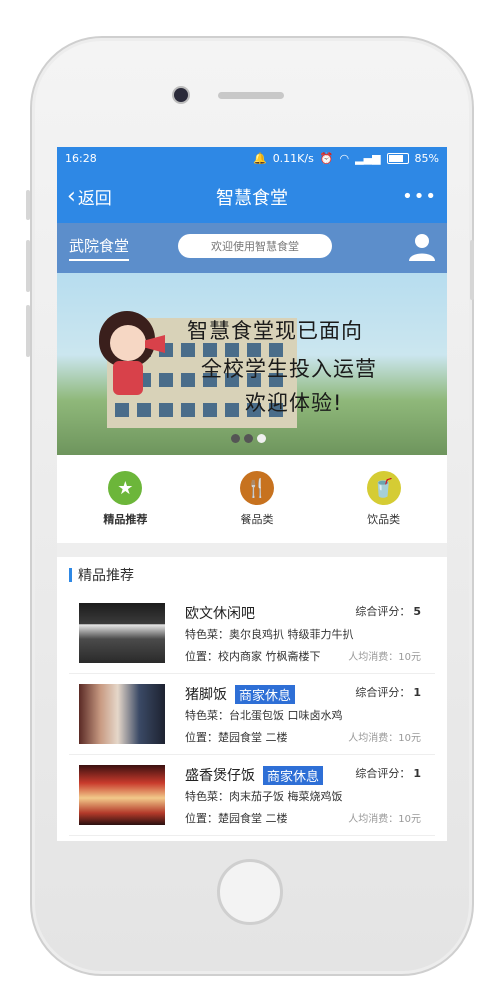  Describe the element at coordinates (261, 438) in the screenshot. I see `carousel-dot-active` at that location.